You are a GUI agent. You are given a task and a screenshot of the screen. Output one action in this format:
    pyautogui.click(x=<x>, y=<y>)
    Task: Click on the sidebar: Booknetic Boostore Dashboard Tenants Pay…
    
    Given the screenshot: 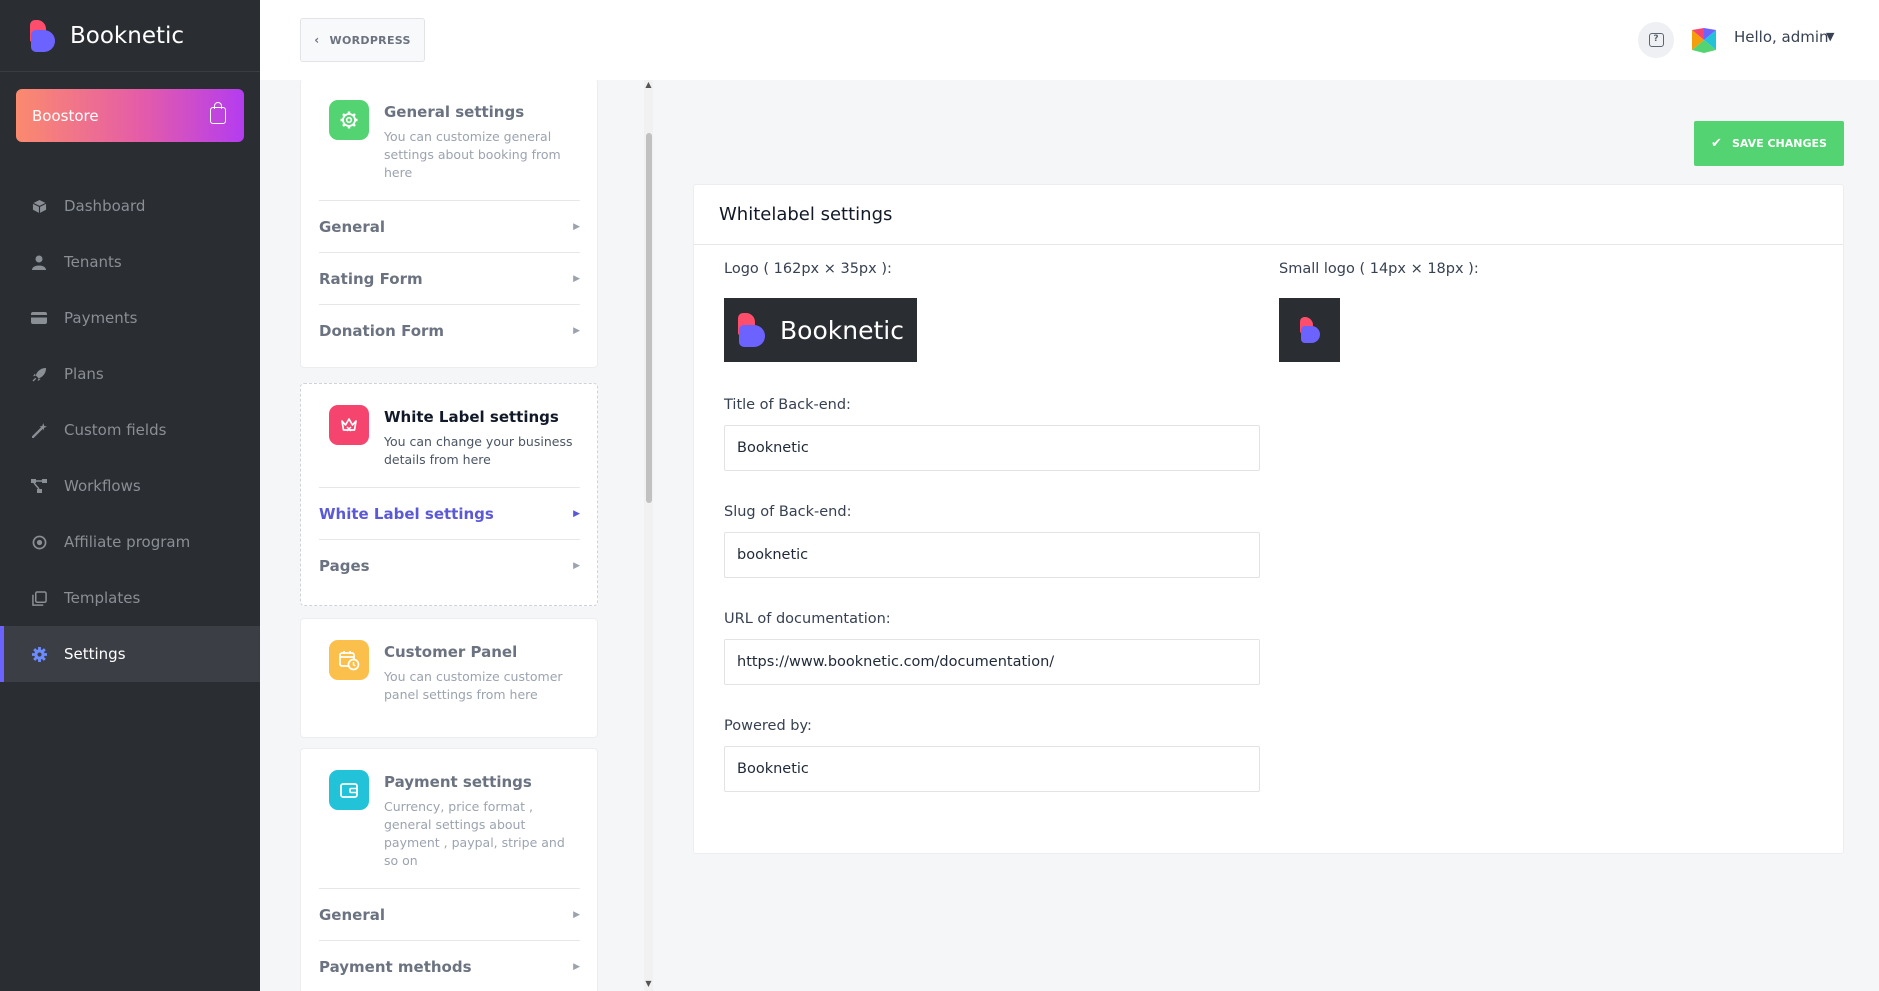 What is the action you would take?
    pyautogui.click(x=130, y=495)
    